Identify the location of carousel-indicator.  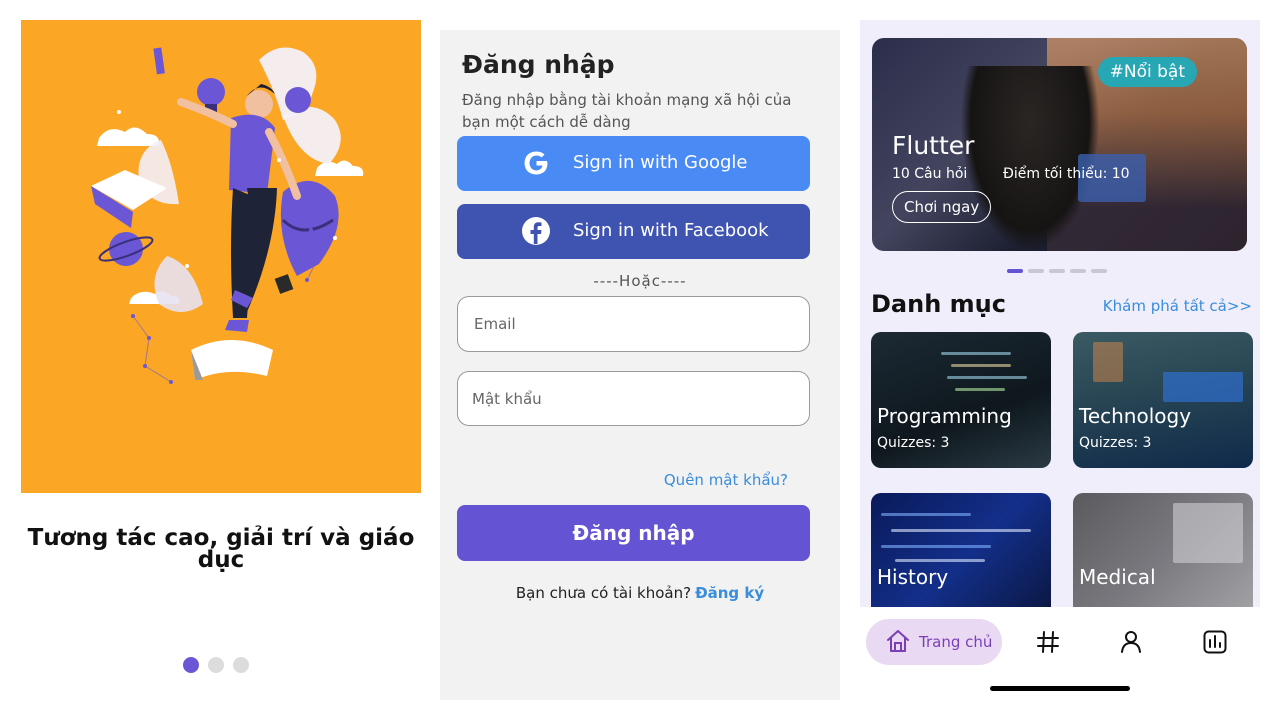
(1057, 271).